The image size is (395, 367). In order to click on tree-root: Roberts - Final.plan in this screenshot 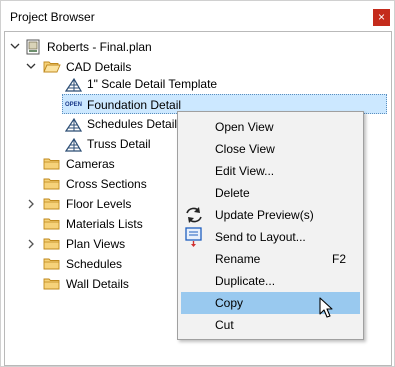, I will do `click(195, 47)`.